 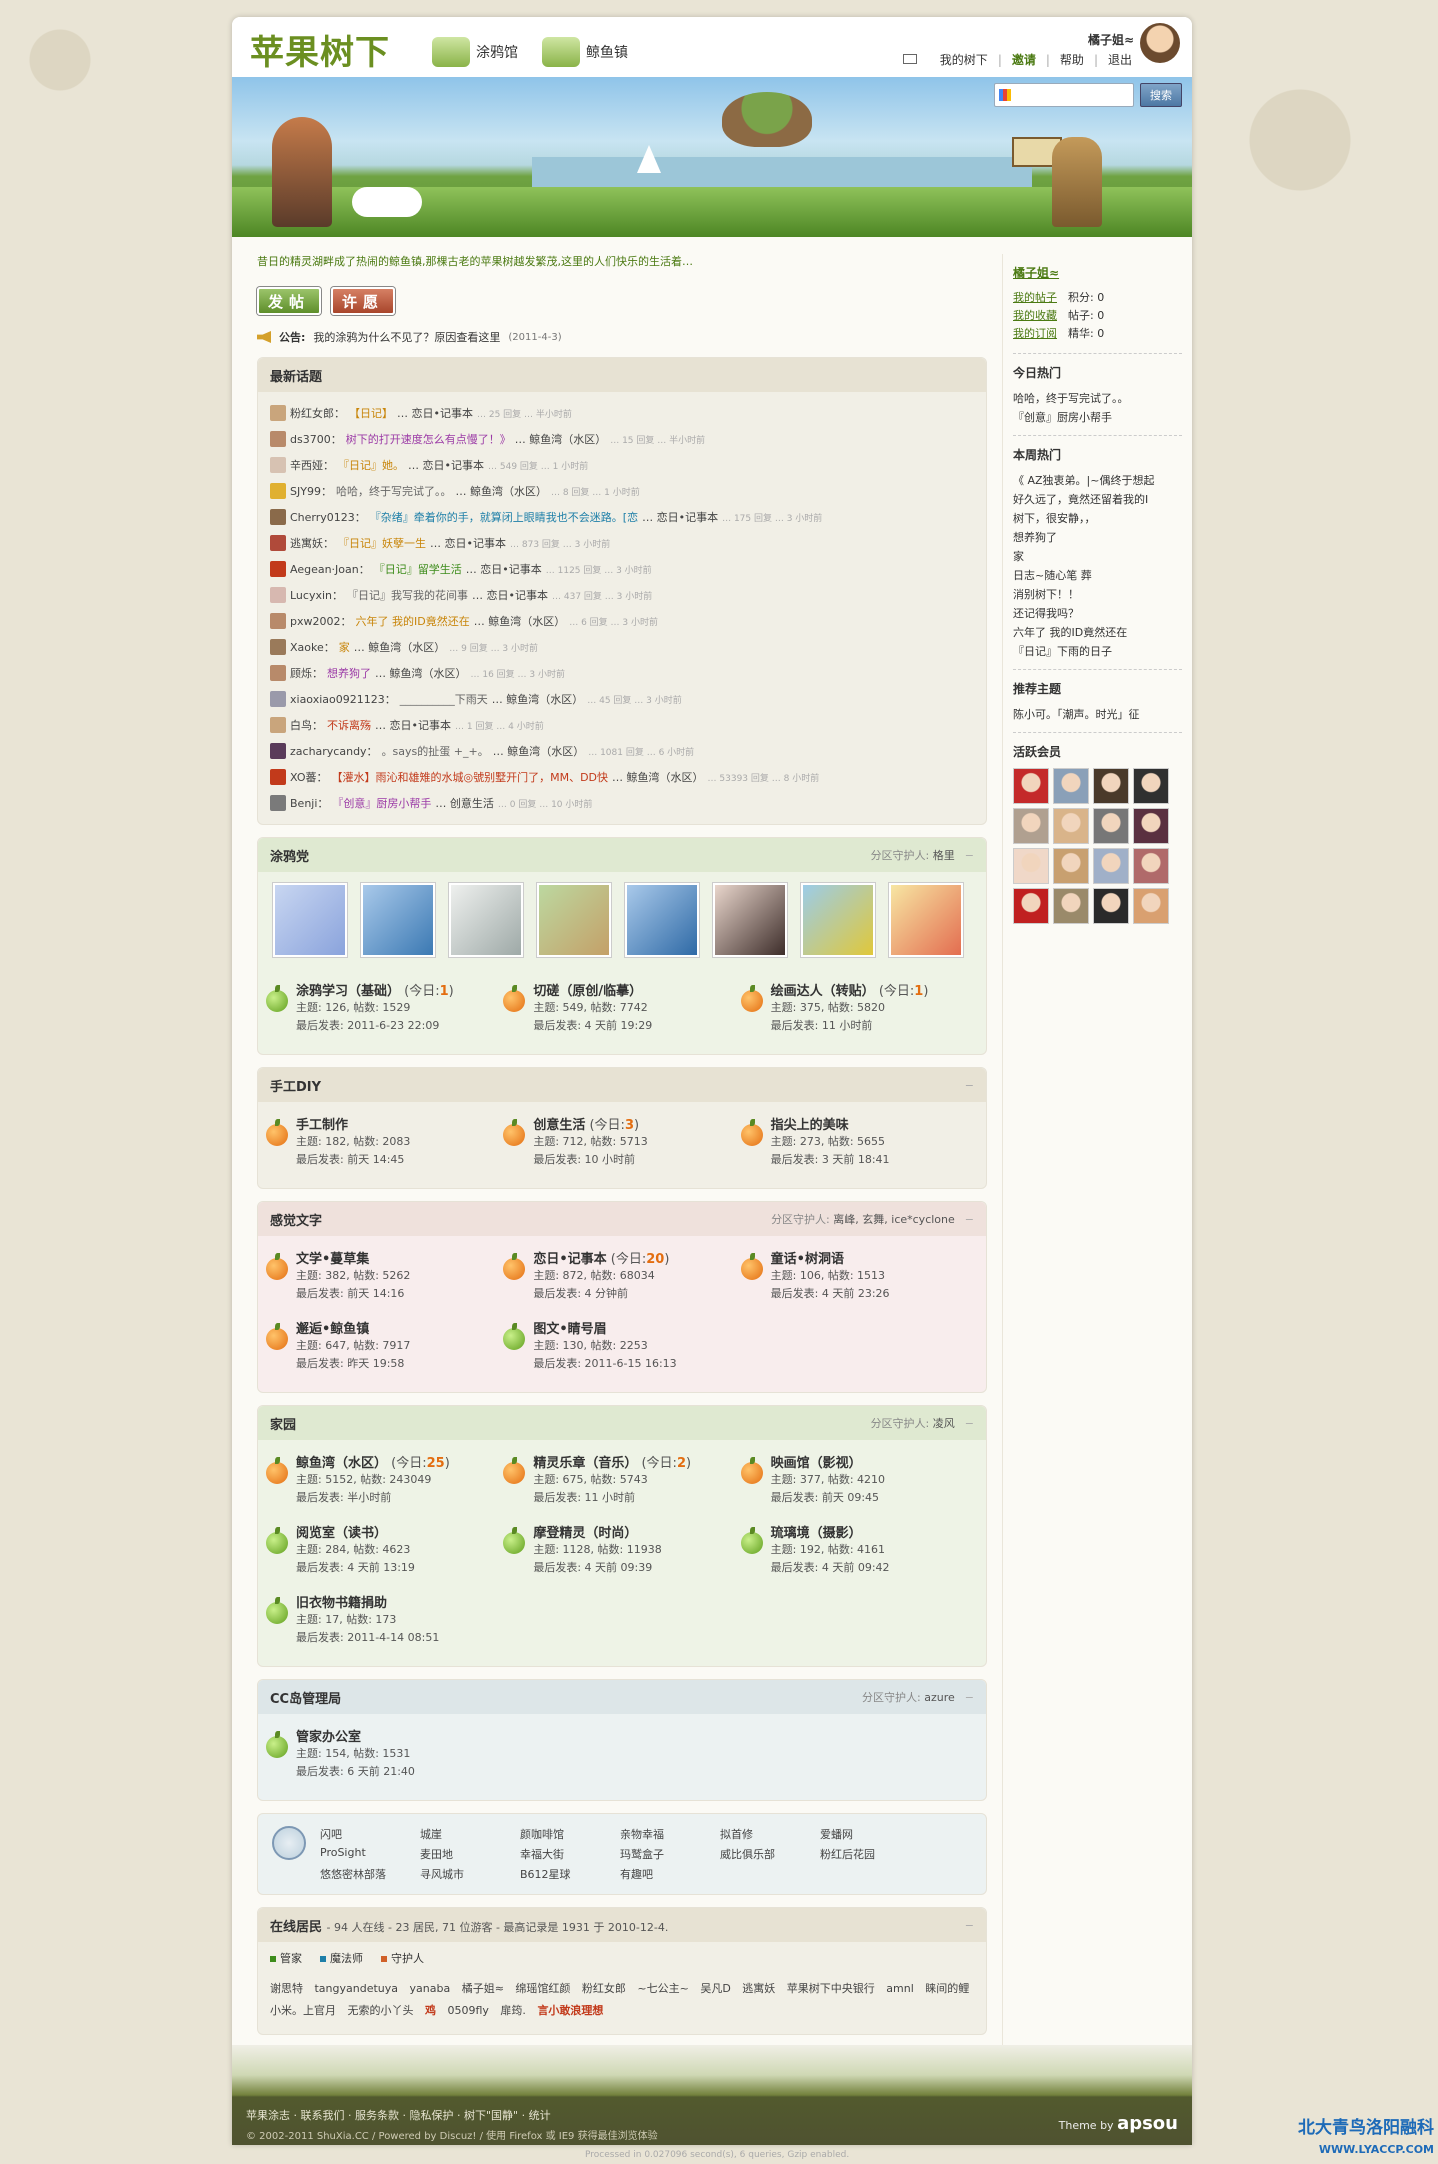 I want to click on header-username: 橘子姐≈, so click(x=1111, y=39).